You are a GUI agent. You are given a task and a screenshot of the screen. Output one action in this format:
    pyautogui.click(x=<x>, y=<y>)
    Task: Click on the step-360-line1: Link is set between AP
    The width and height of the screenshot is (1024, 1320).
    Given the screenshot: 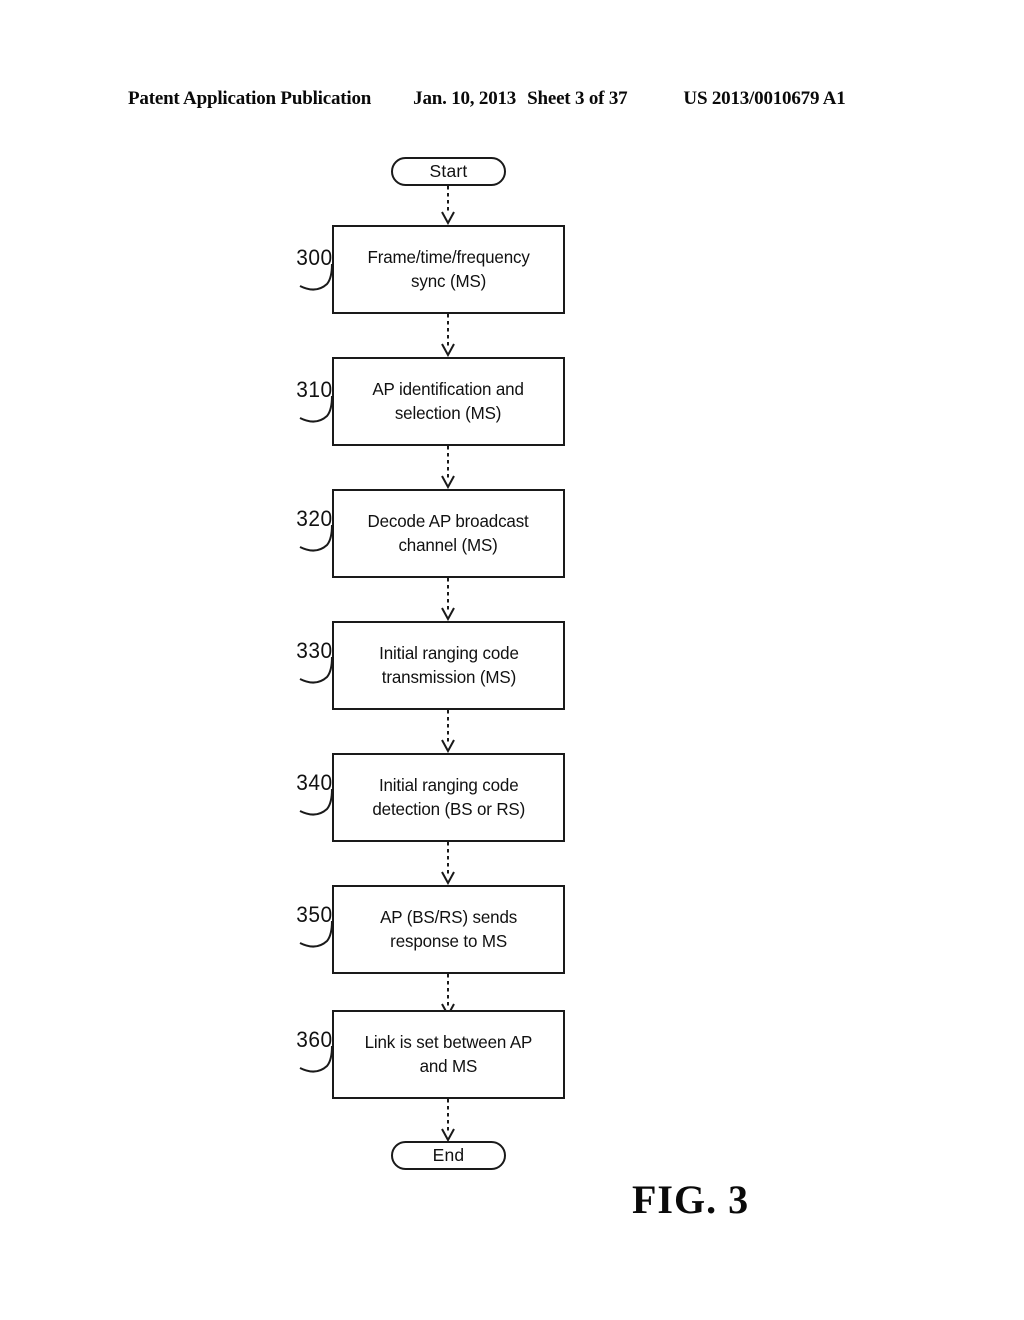 What is the action you would take?
    pyautogui.click(x=448, y=1042)
    